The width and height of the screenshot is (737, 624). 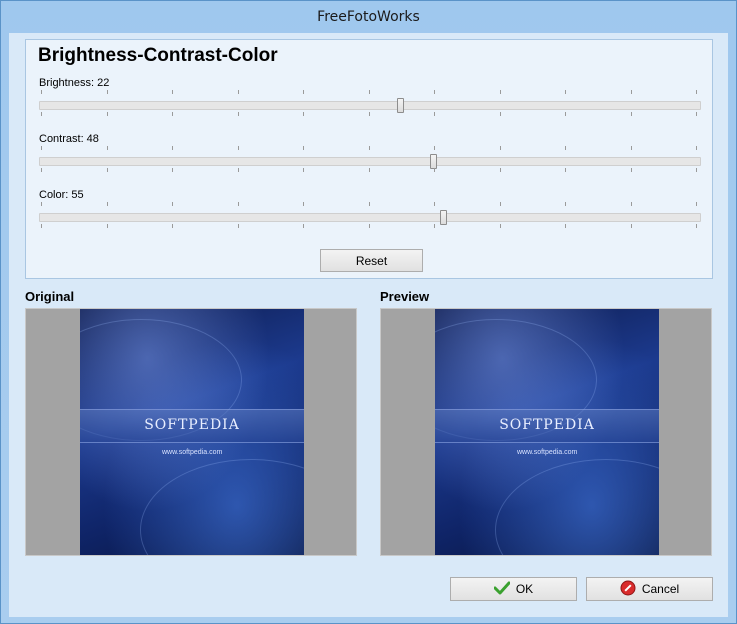 I want to click on original-logo-text: SOFTPEDIA, so click(x=192, y=425).